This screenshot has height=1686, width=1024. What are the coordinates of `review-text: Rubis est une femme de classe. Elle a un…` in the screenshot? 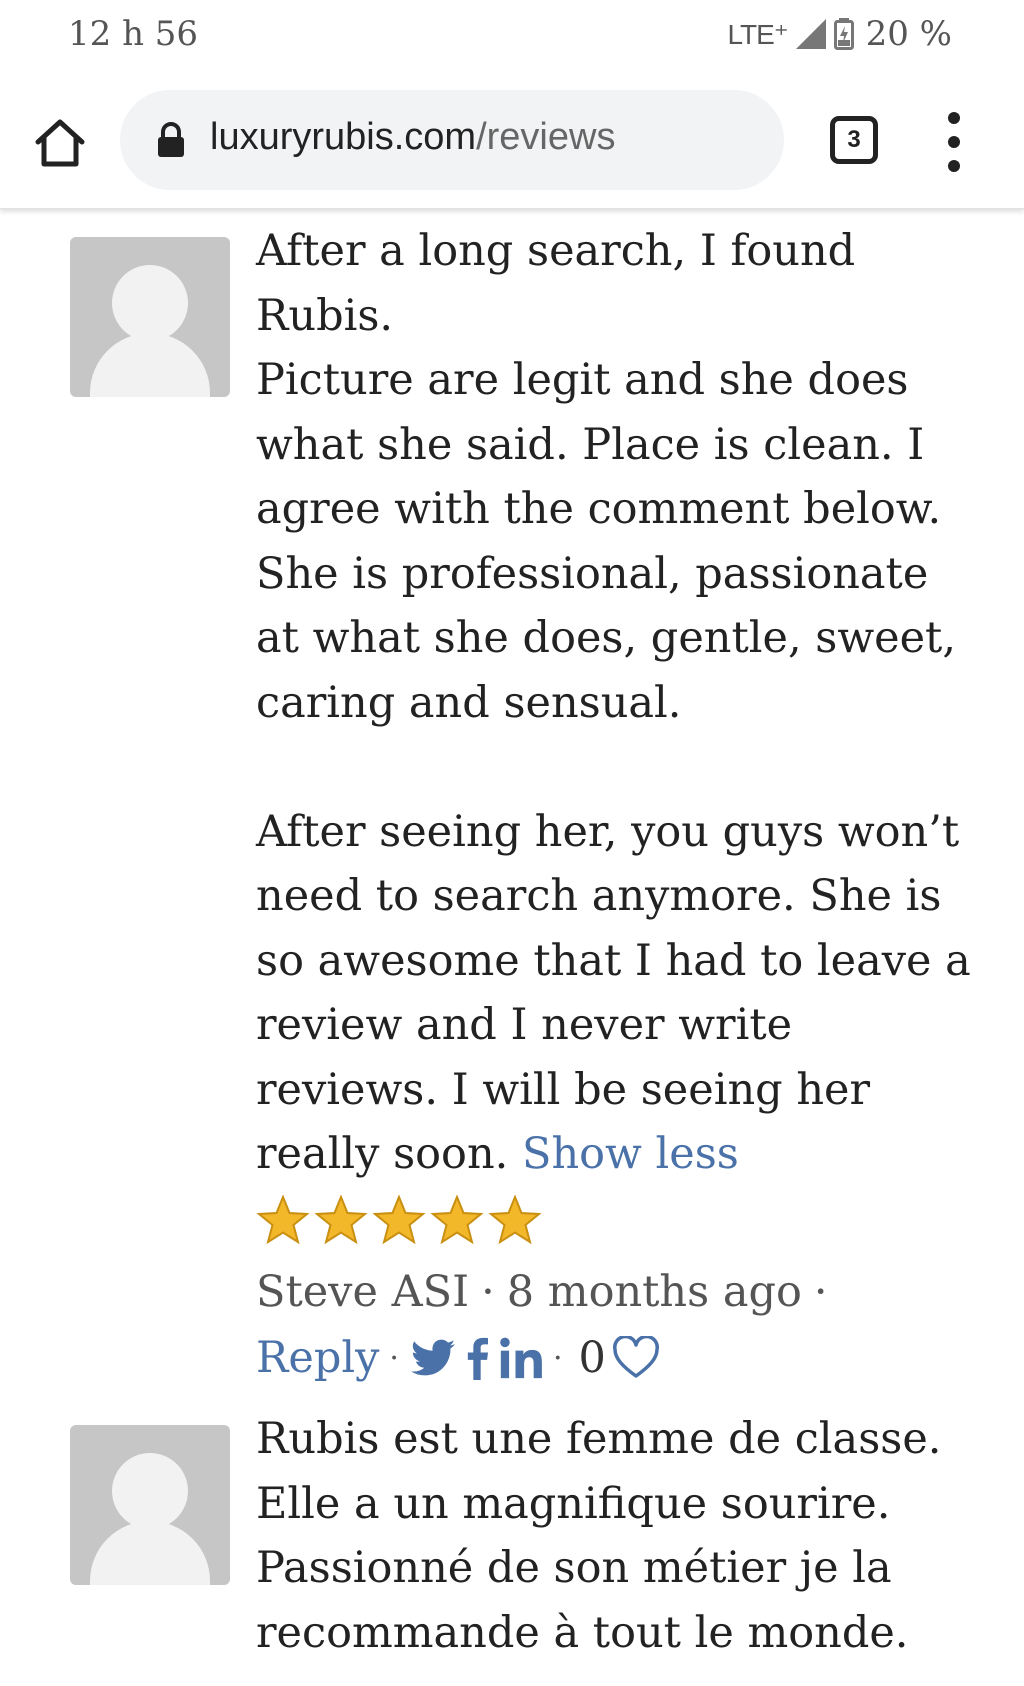 It's located at (616, 1536).